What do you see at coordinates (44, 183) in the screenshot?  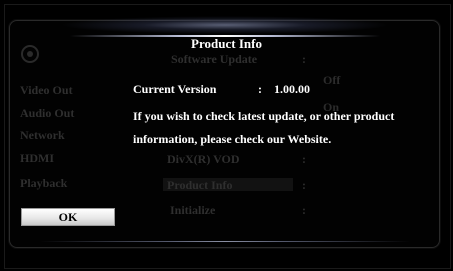 I see `side-item-playback: Playback` at bounding box center [44, 183].